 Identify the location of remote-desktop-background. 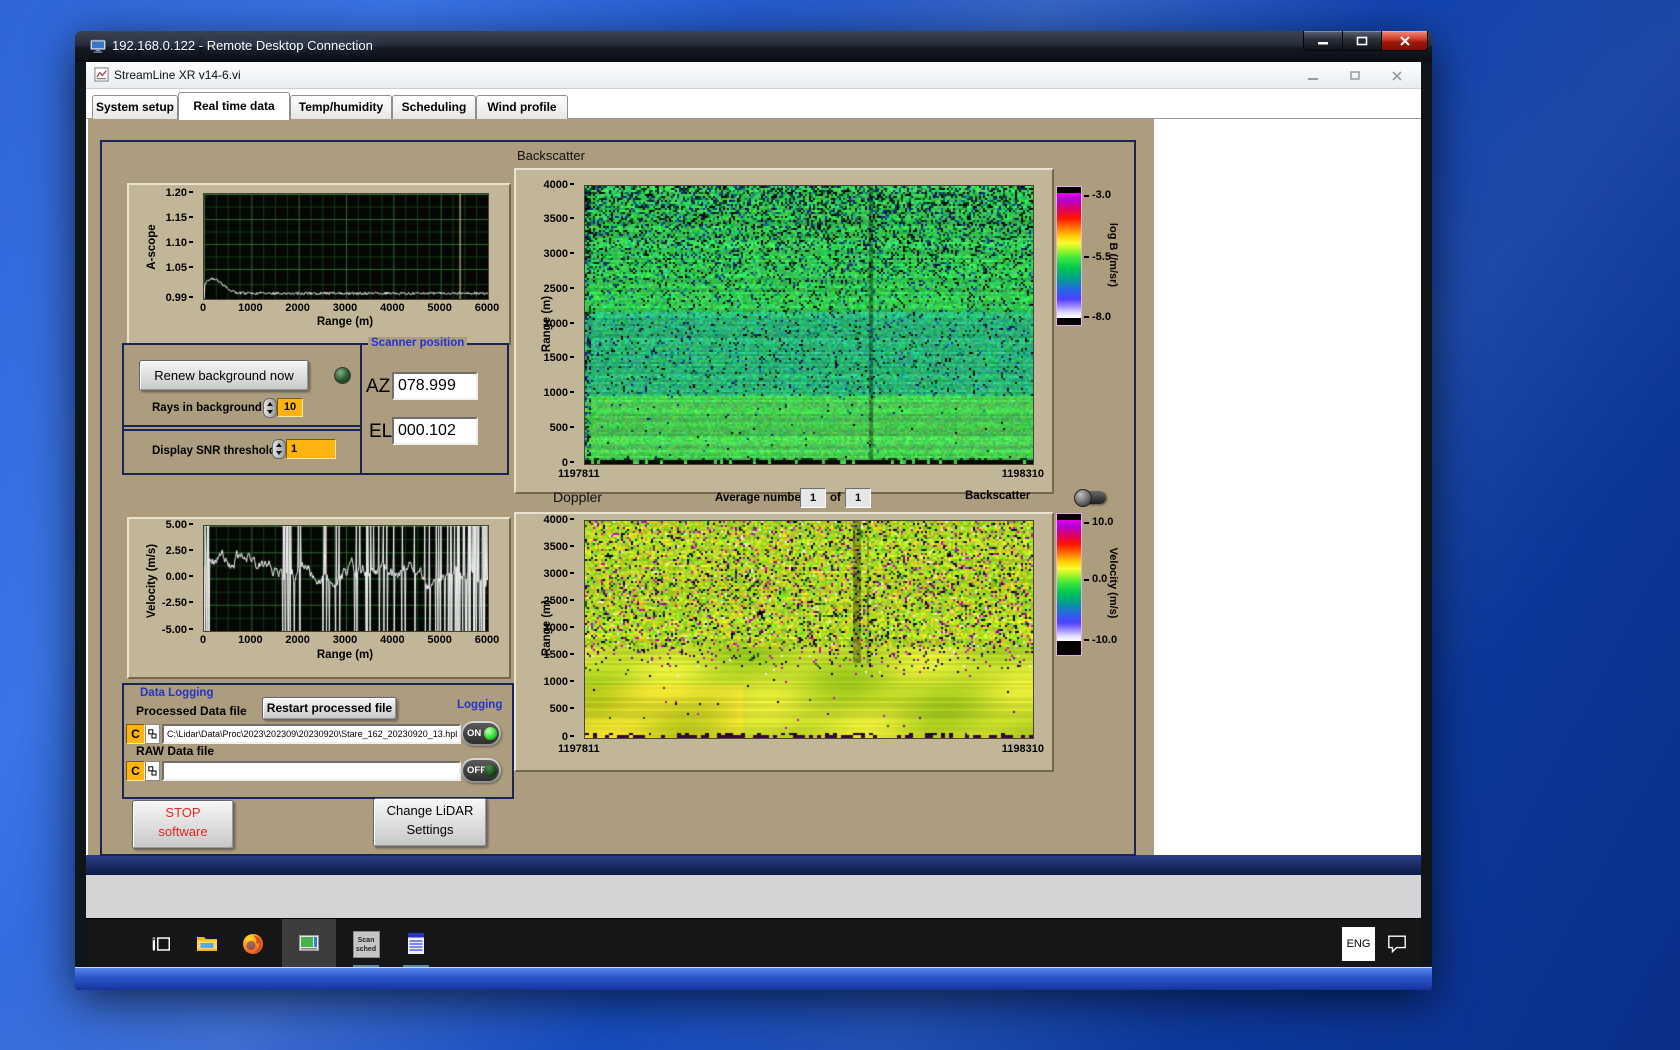
(753, 896).